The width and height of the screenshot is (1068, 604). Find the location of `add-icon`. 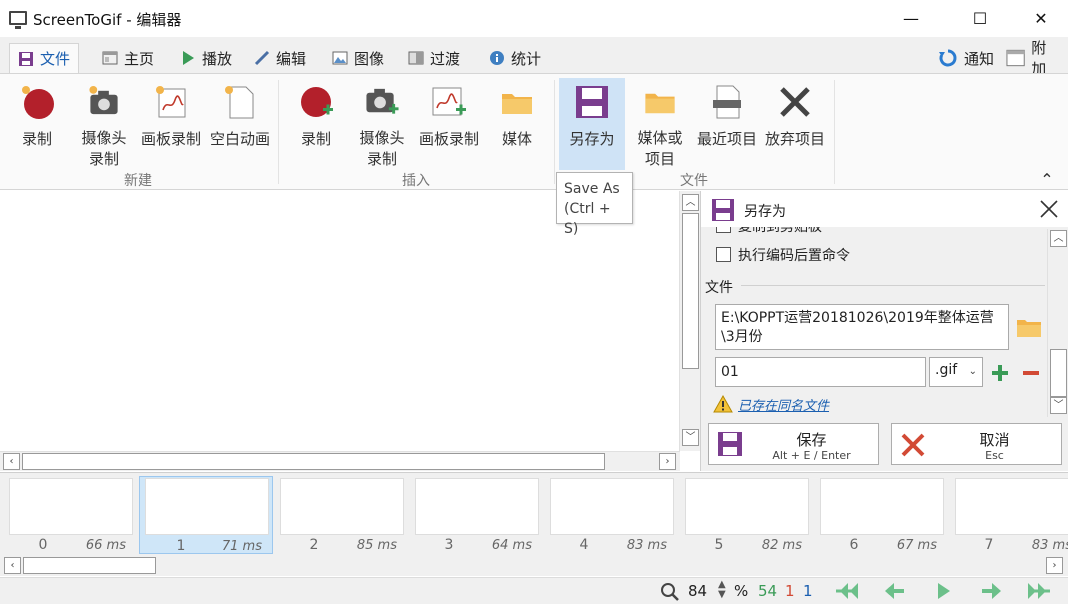

add-icon is located at coordinates (1000, 373).